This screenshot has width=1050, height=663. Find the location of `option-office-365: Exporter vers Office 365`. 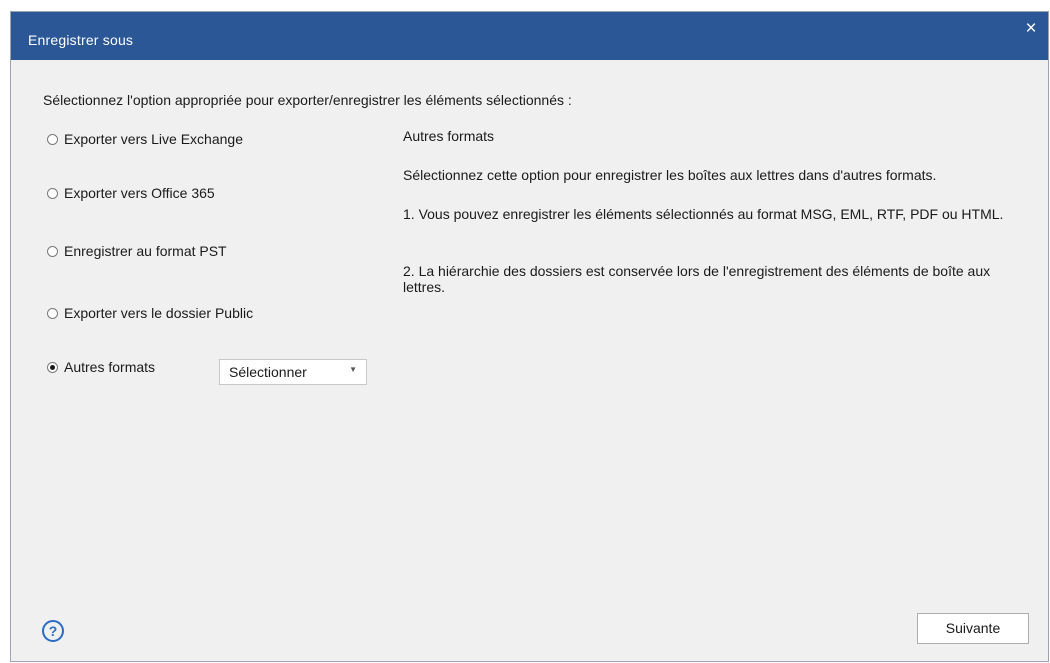

option-office-365: Exporter vers Office 365 is located at coordinates (131, 193).